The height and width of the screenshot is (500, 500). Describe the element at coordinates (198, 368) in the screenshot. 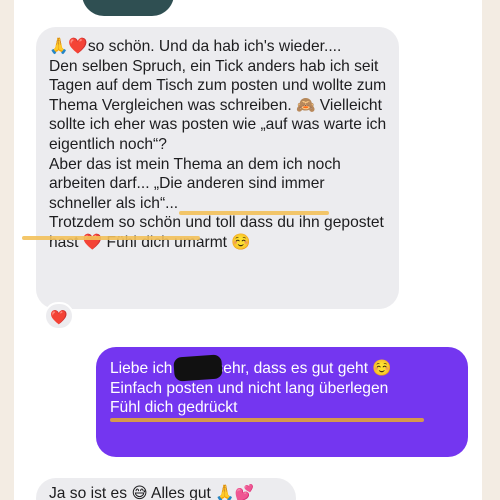

I see `redaction-scribble` at that location.